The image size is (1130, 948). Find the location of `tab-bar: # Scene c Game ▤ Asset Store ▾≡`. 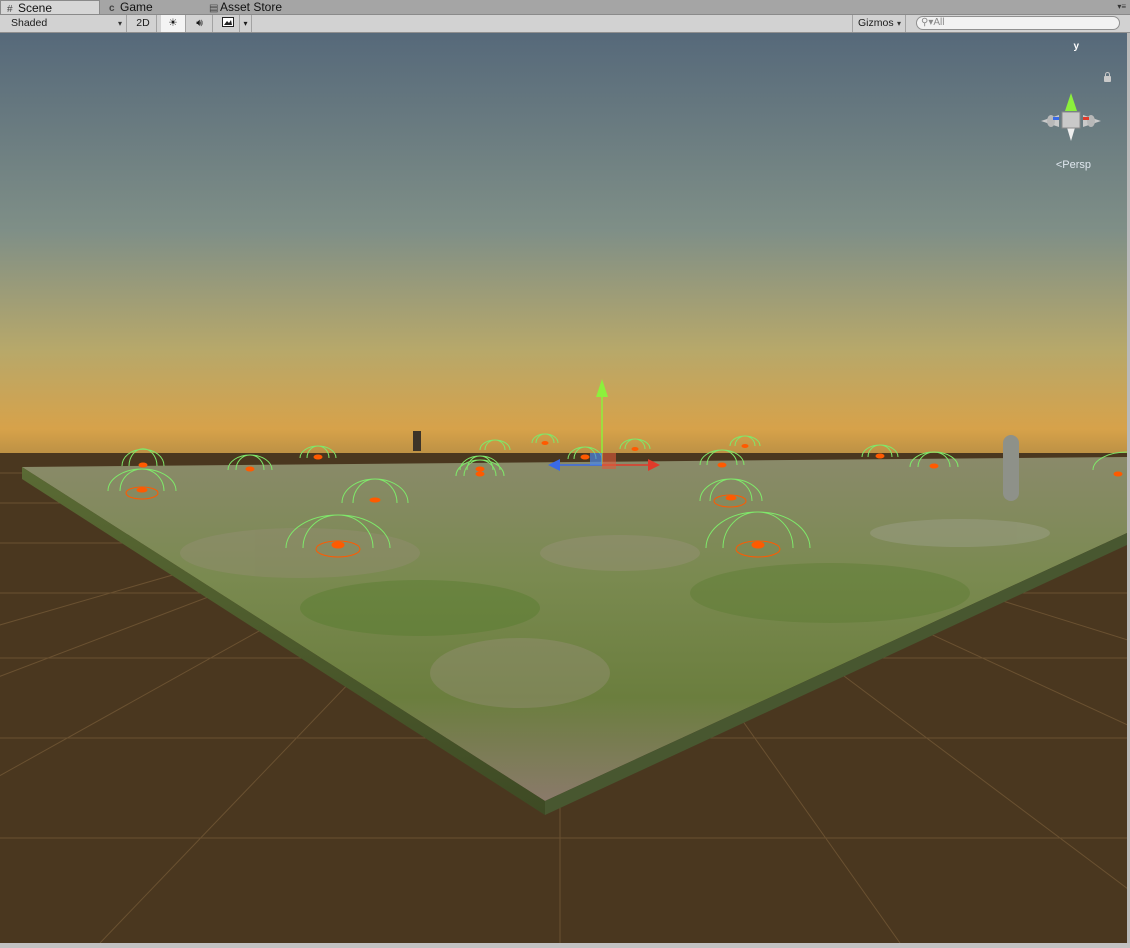

tab-bar: # Scene c Game ▤ Asset Store ▾≡ is located at coordinates (565, 7).